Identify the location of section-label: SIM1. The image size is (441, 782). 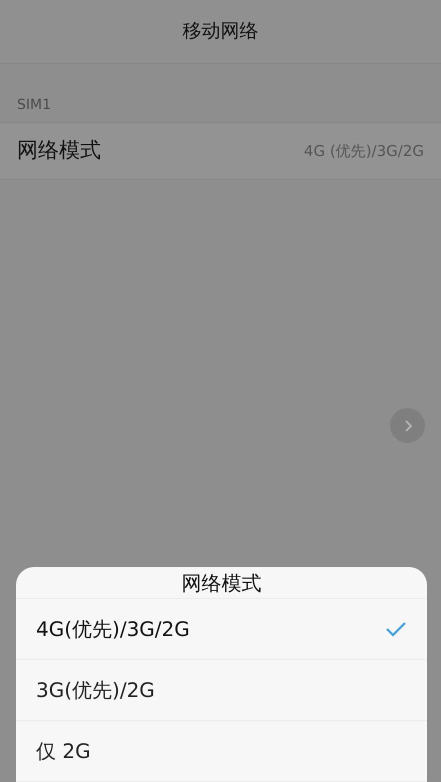
(34, 105).